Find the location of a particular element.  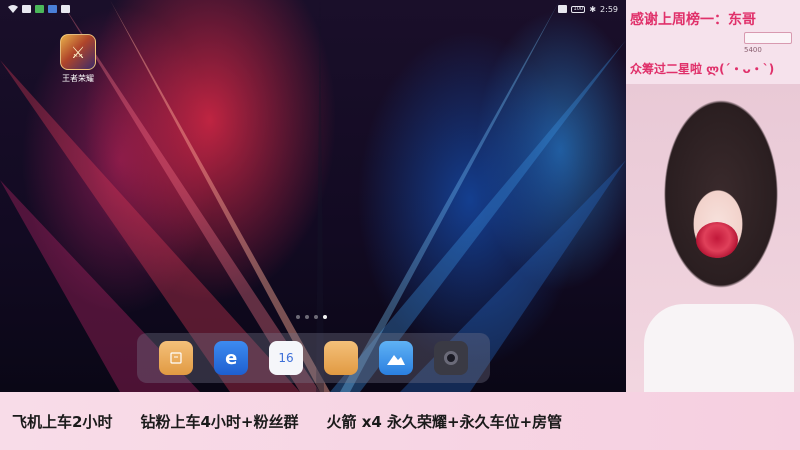

desktop-app: ⚔ 王者荣耀 is located at coordinates (78, 59).